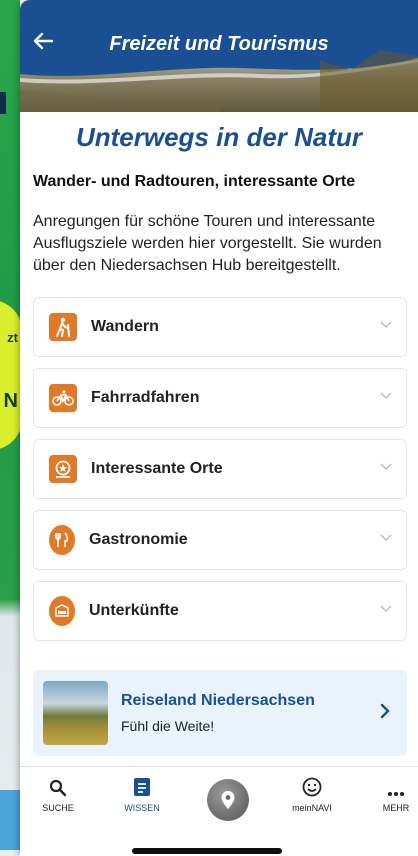 This screenshot has width=418, height=856. I want to click on search-icon, so click(58, 782).